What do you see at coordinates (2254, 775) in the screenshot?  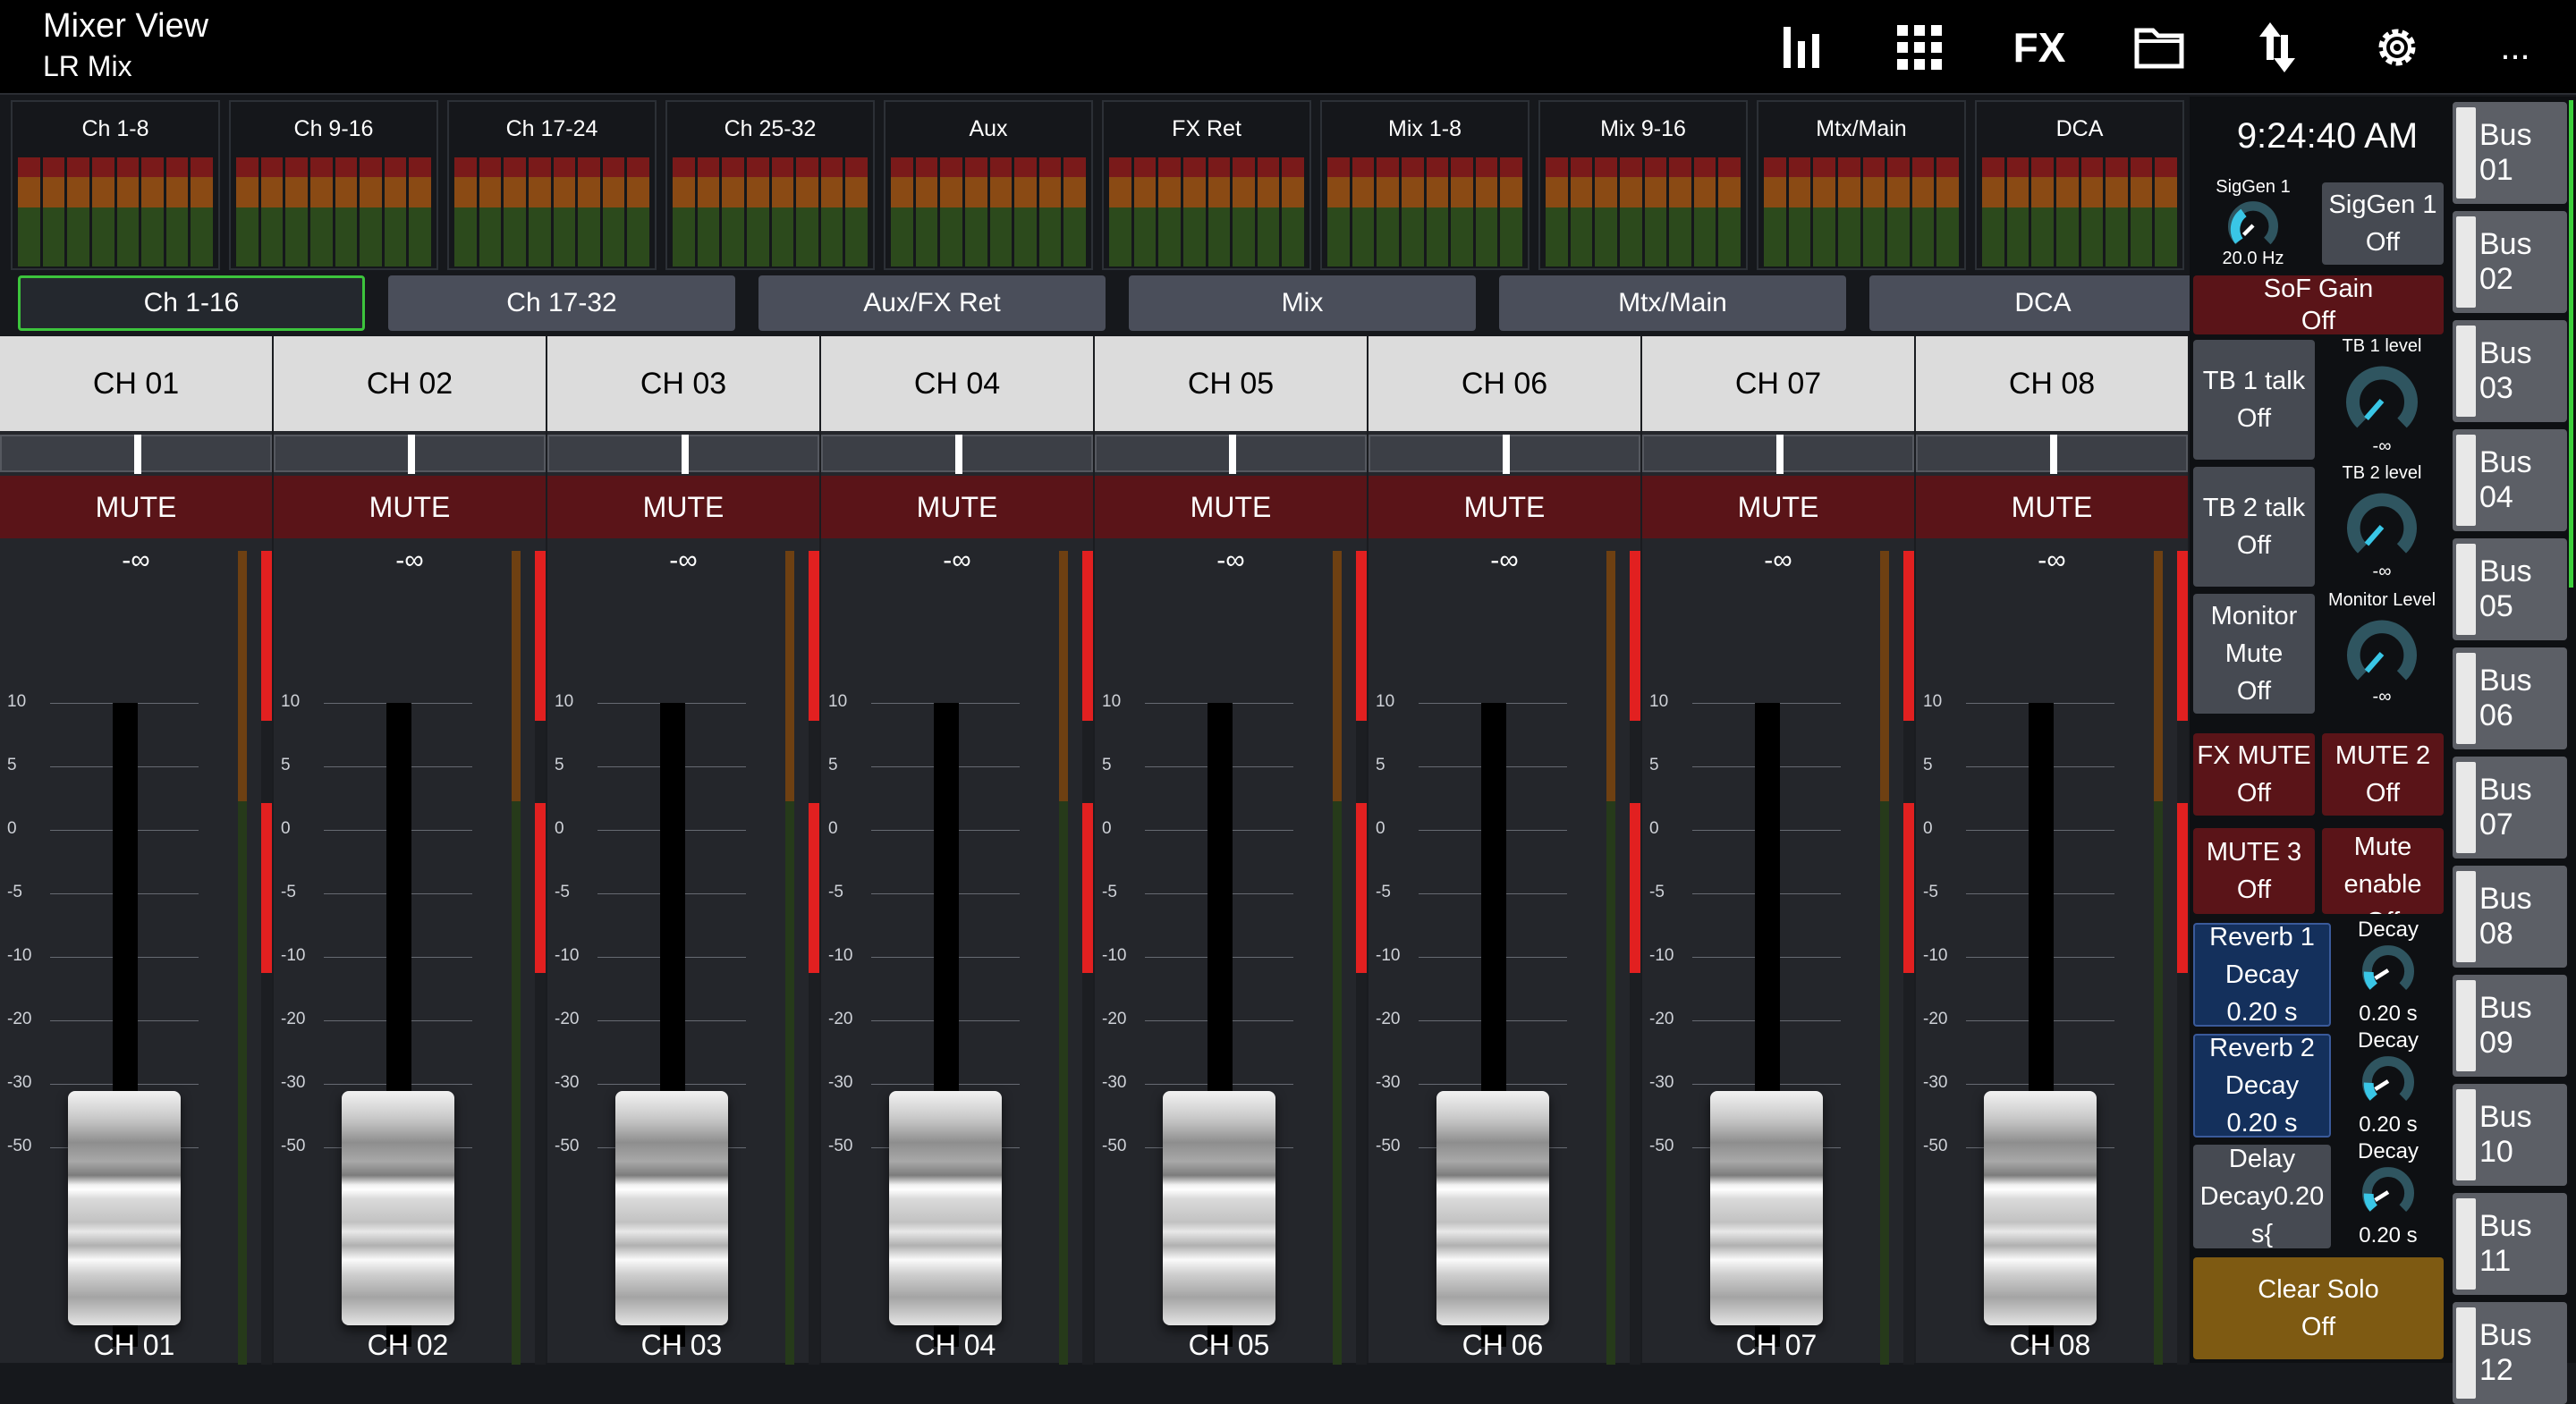 I see `fx-mute-button: FX MUTE Off` at bounding box center [2254, 775].